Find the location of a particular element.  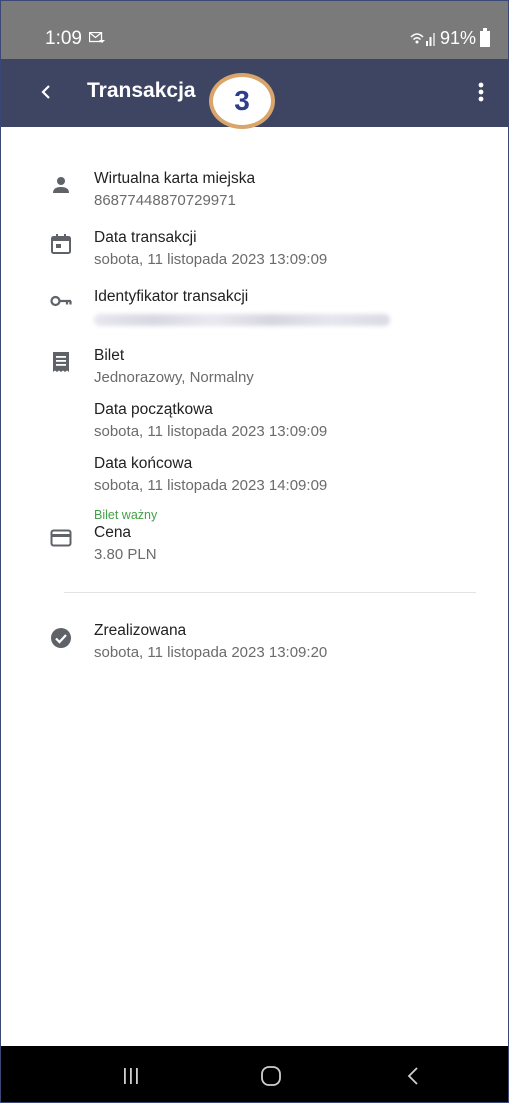

home-button is located at coordinates (271, 1076).